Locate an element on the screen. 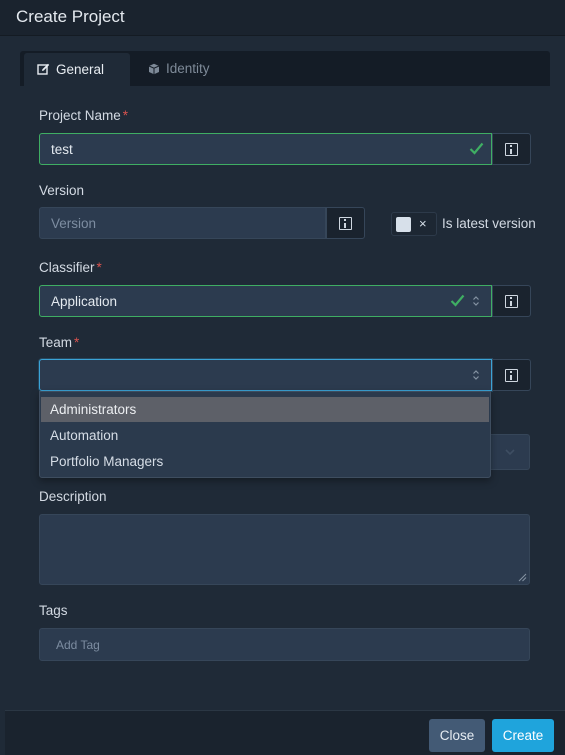 The width and height of the screenshot is (565, 755). team-option-administrators: Administrators is located at coordinates (265, 409).